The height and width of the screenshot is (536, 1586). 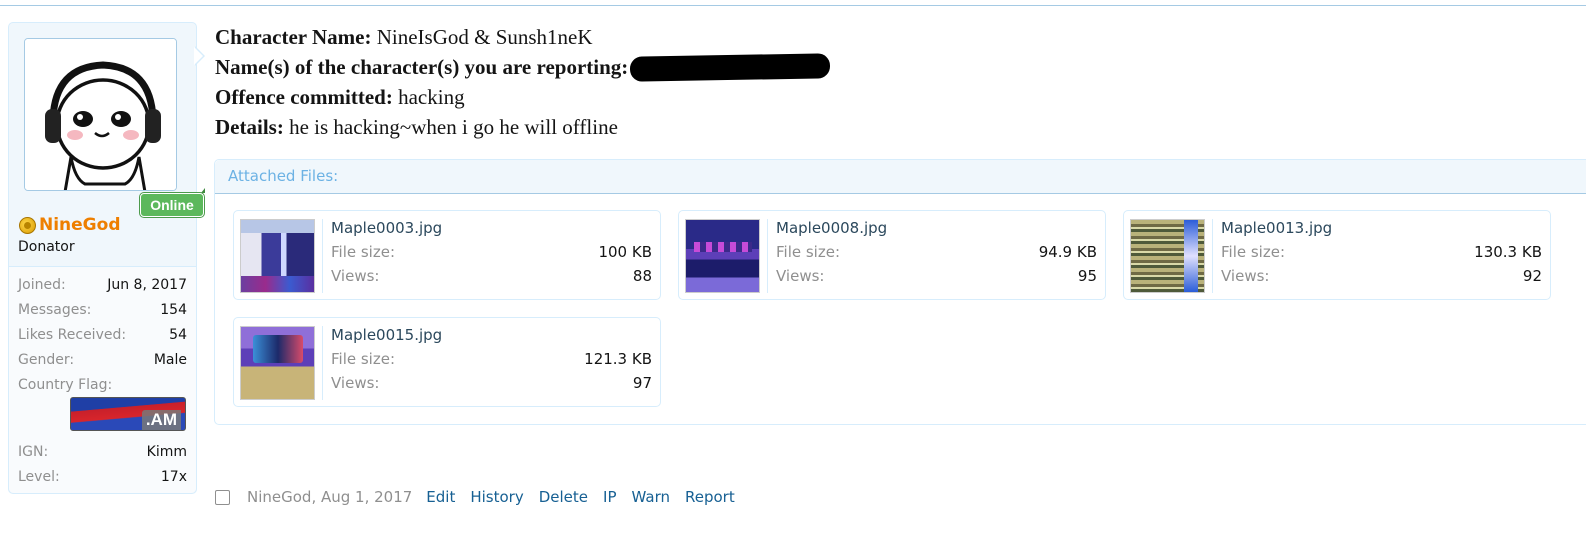 What do you see at coordinates (222, 497) in the screenshot?
I see `select-post-checkbox` at bounding box center [222, 497].